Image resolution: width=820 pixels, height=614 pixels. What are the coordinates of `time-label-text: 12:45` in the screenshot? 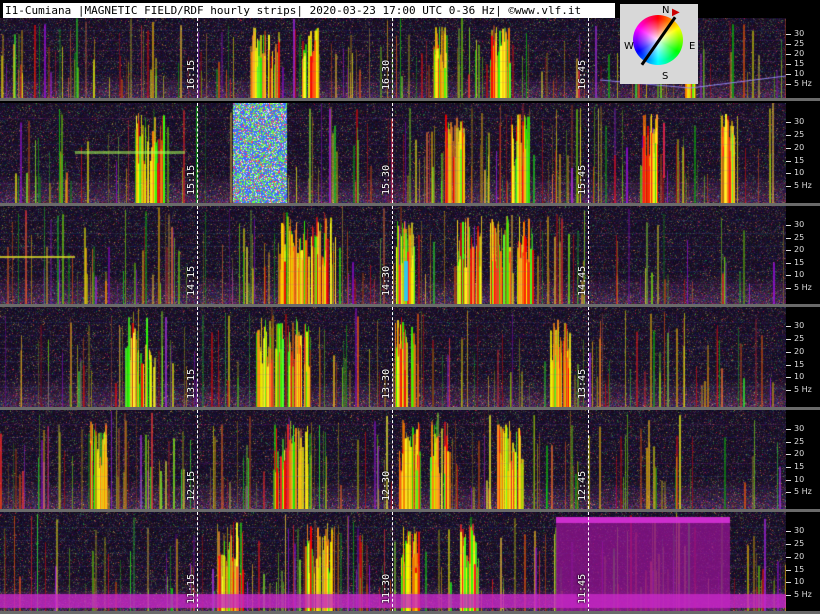 It's located at (582, 485).